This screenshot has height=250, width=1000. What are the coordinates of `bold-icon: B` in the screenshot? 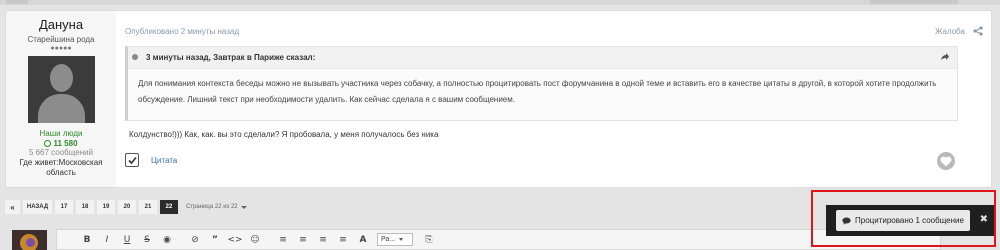 It's located at (87, 240).